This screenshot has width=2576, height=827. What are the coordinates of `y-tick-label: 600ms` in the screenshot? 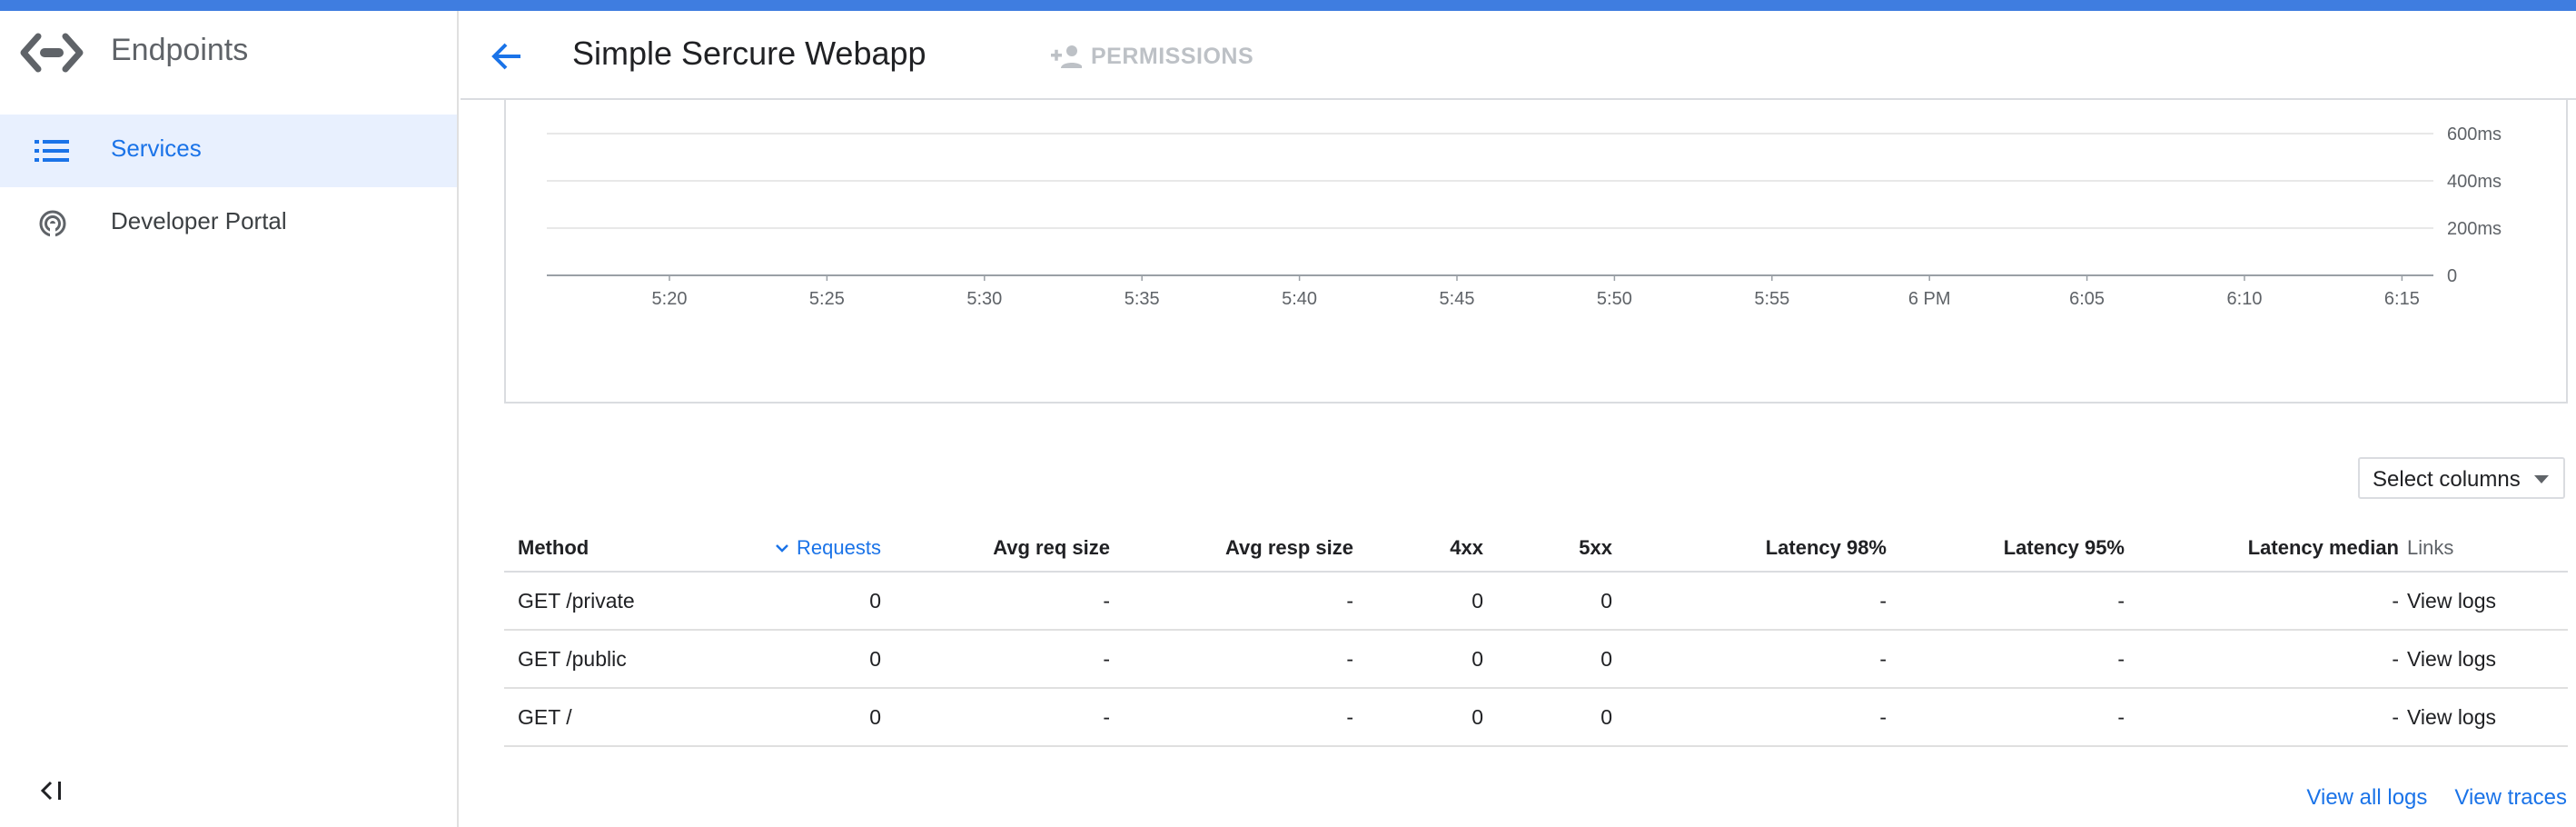 It's located at (2474, 134).